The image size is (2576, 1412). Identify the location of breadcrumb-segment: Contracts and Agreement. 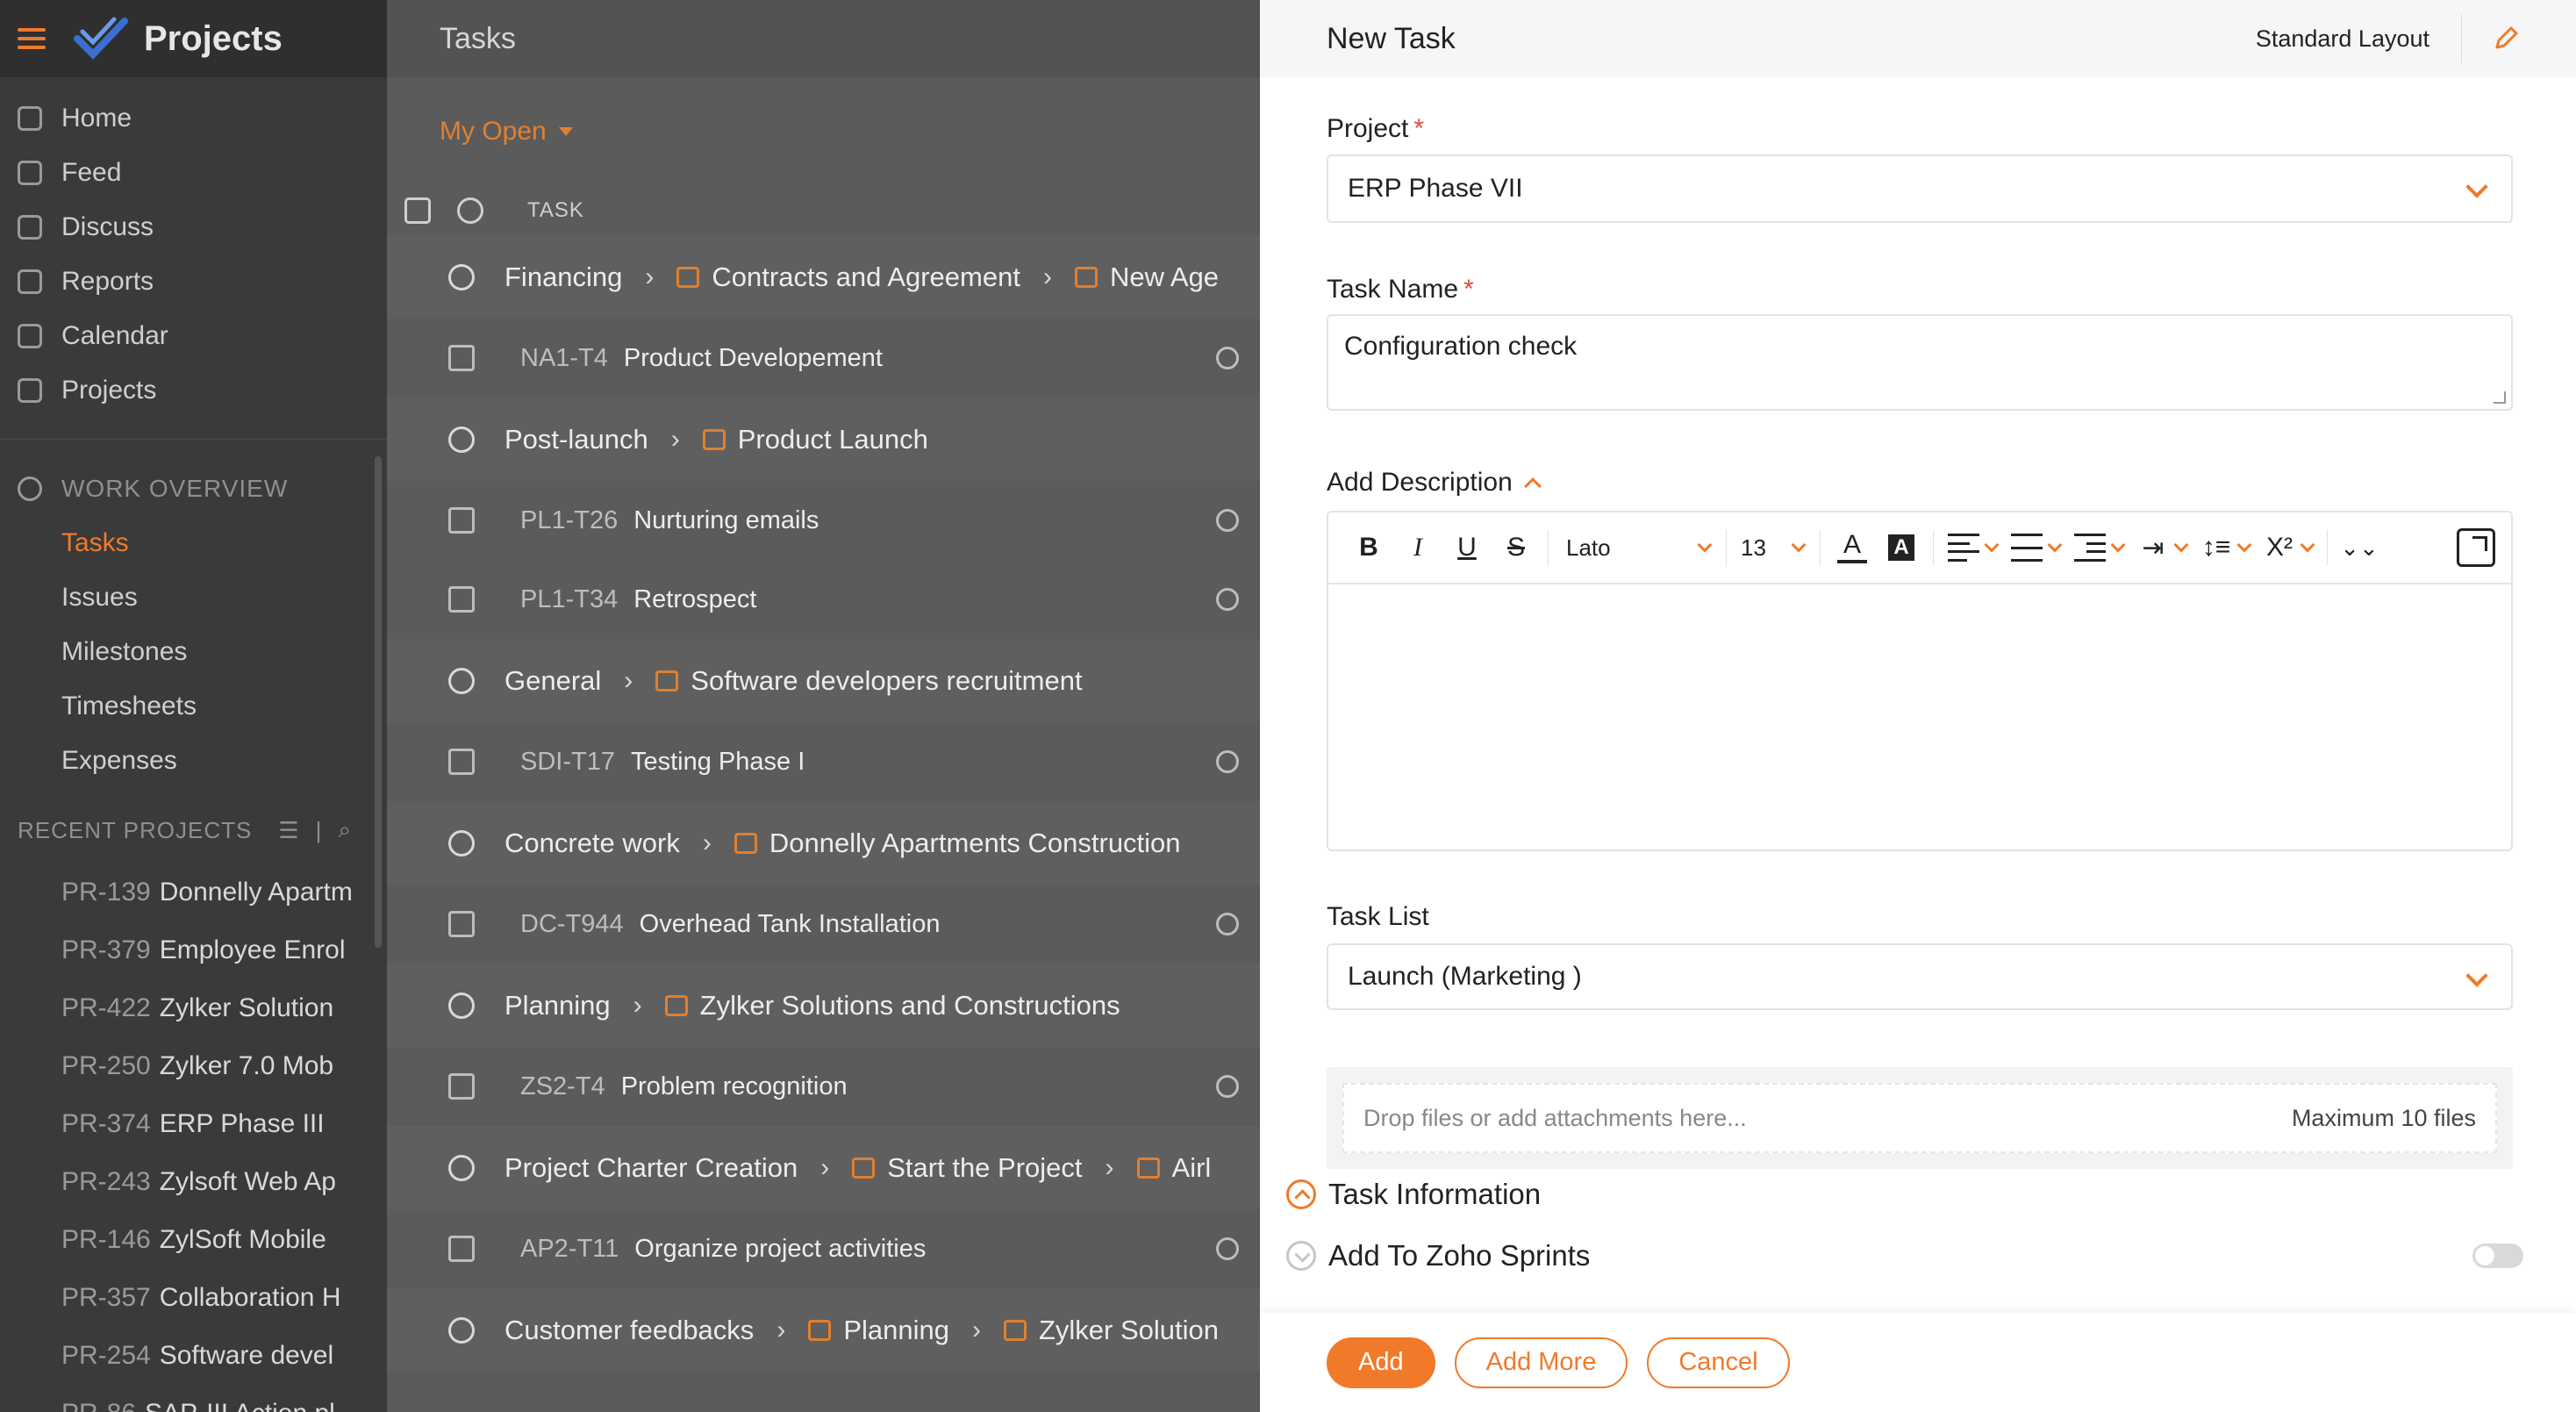
(848, 277).